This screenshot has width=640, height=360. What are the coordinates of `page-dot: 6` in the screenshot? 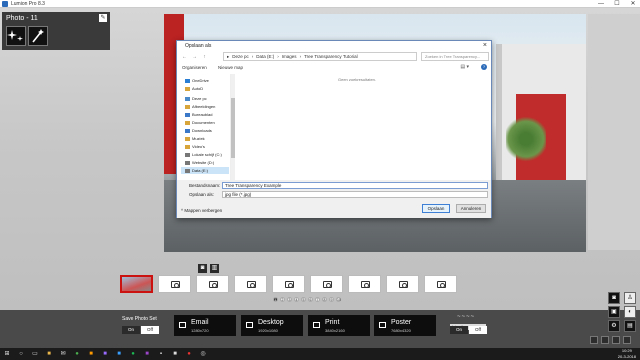 It's located at (310, 299).